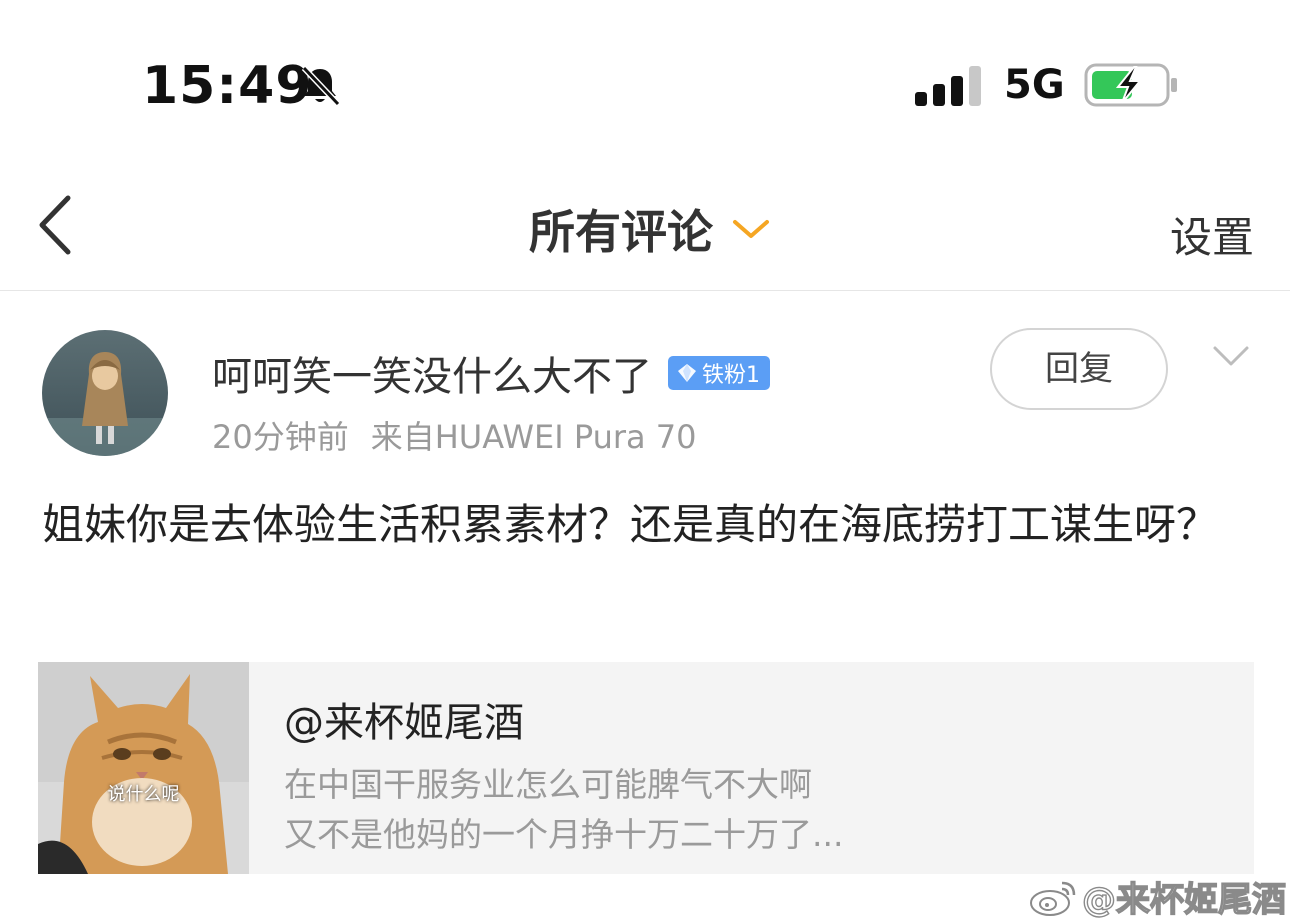 This screenshot has width=1290, height=924. What do you see at coordinates (950, 85) in the screenshot?
I see `cellular-signal-icon` at bounding box center [950, 85].